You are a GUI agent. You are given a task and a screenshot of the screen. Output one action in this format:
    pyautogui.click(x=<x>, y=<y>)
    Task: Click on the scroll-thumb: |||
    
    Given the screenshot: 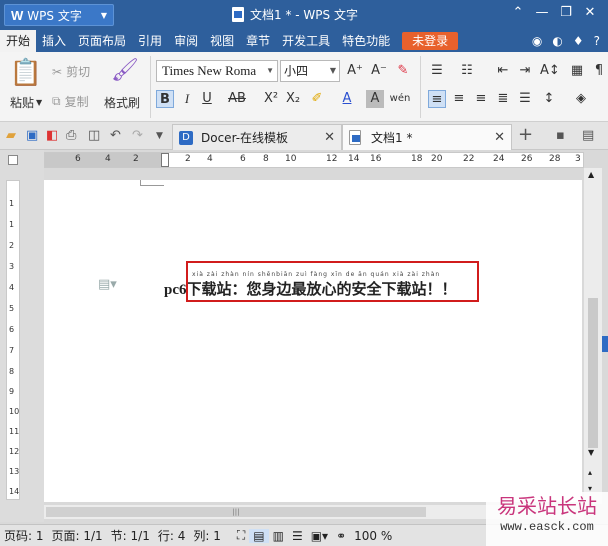 What is the action you would take?
    pyautogui.click(x=236, y=512)
    